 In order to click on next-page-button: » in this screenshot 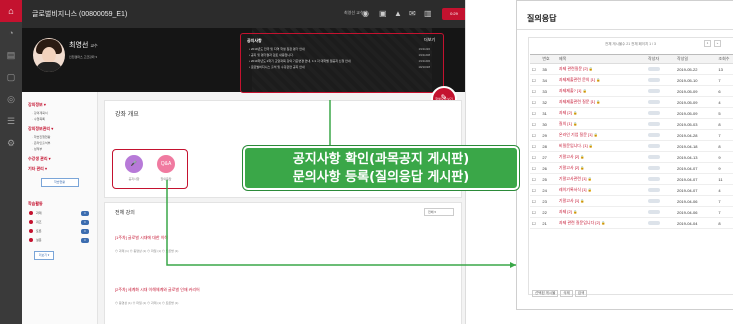, I will do `click(717, 43)`.